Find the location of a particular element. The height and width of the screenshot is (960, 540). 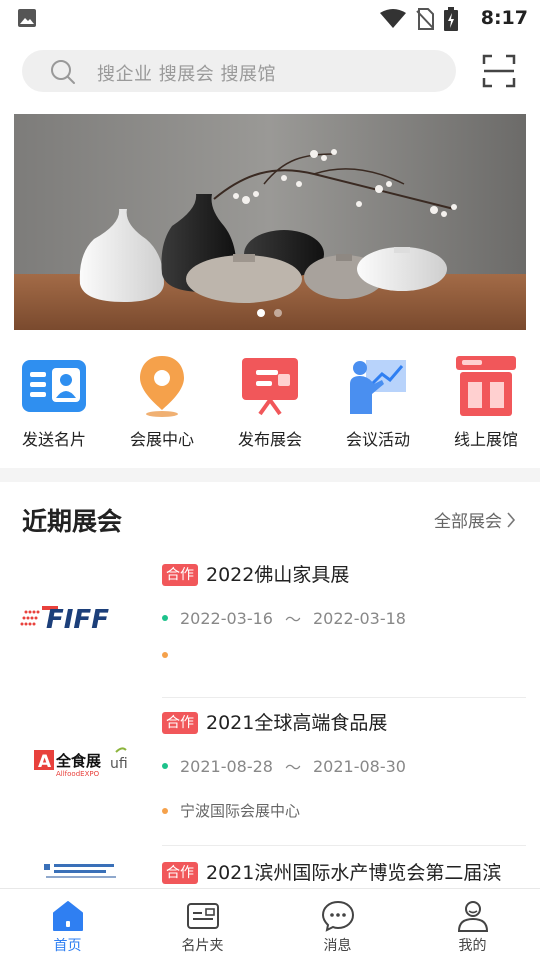

expo-end-date: 2022-03-18 is located at coordinates (359, 618).